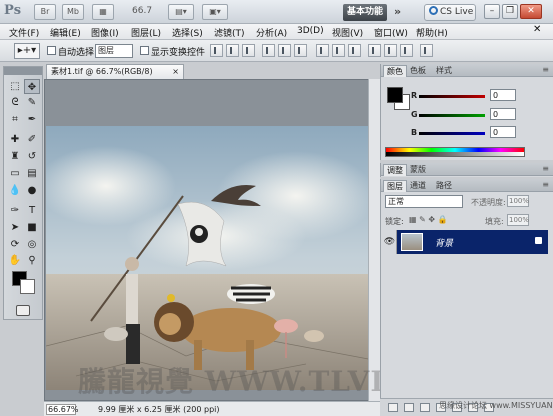 This screenshot has width=553, height=416. I want to click on color-panel-fg-swatch, so click(395, 95).